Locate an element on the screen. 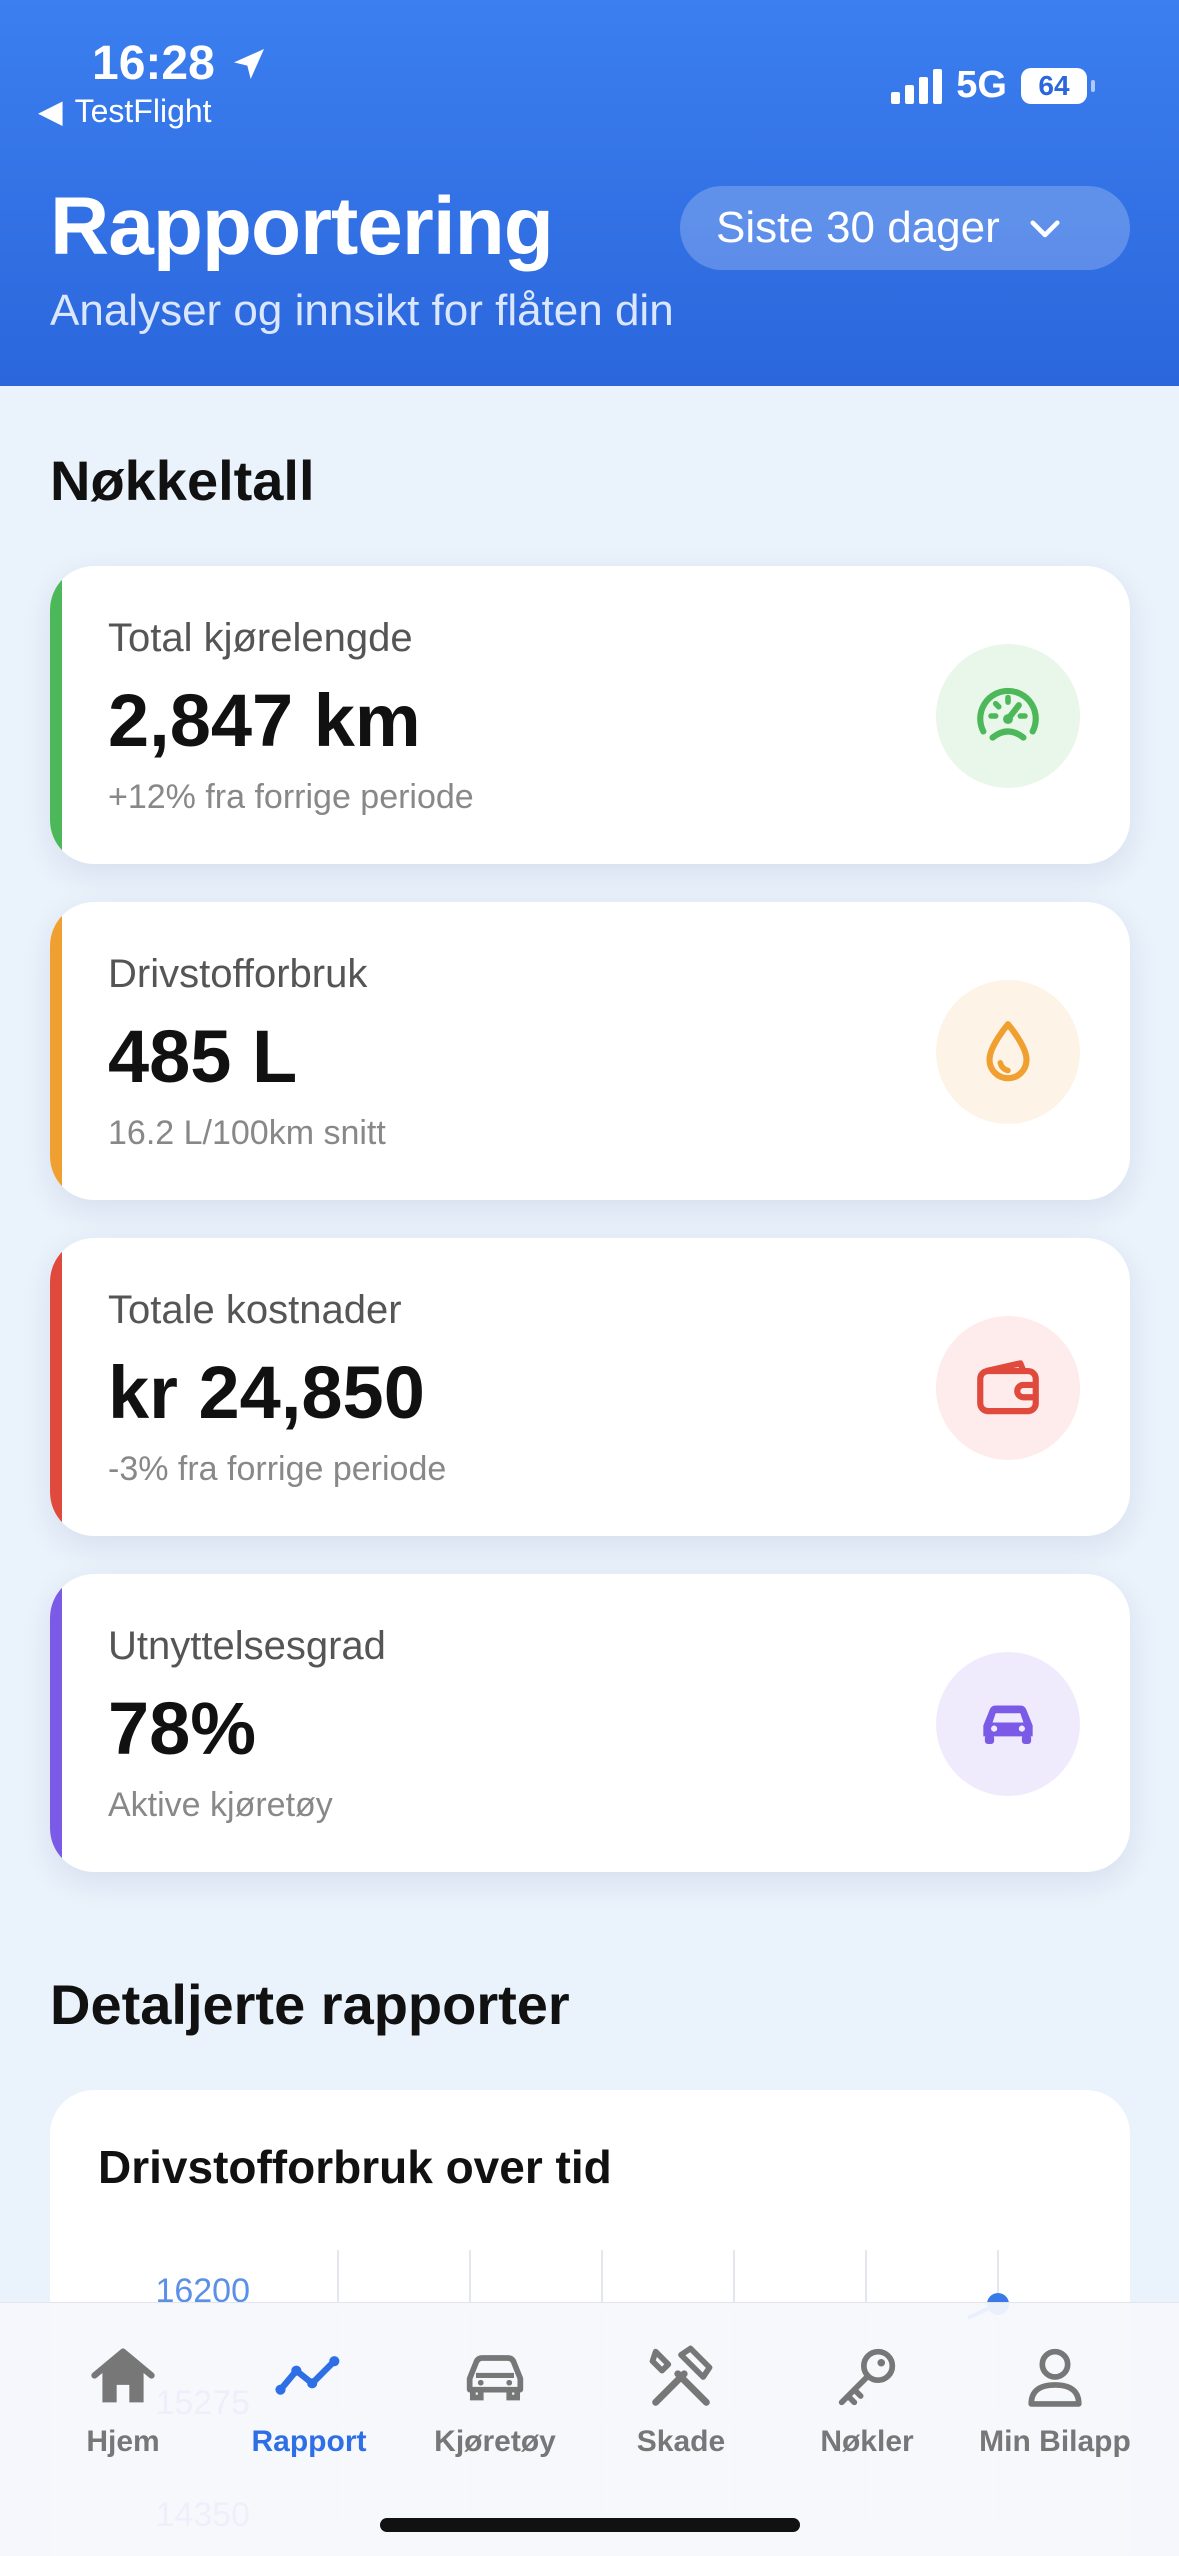 The width and height of the screenshot is (1179, 2556). key-icon is located at coordinates (867, 2377).